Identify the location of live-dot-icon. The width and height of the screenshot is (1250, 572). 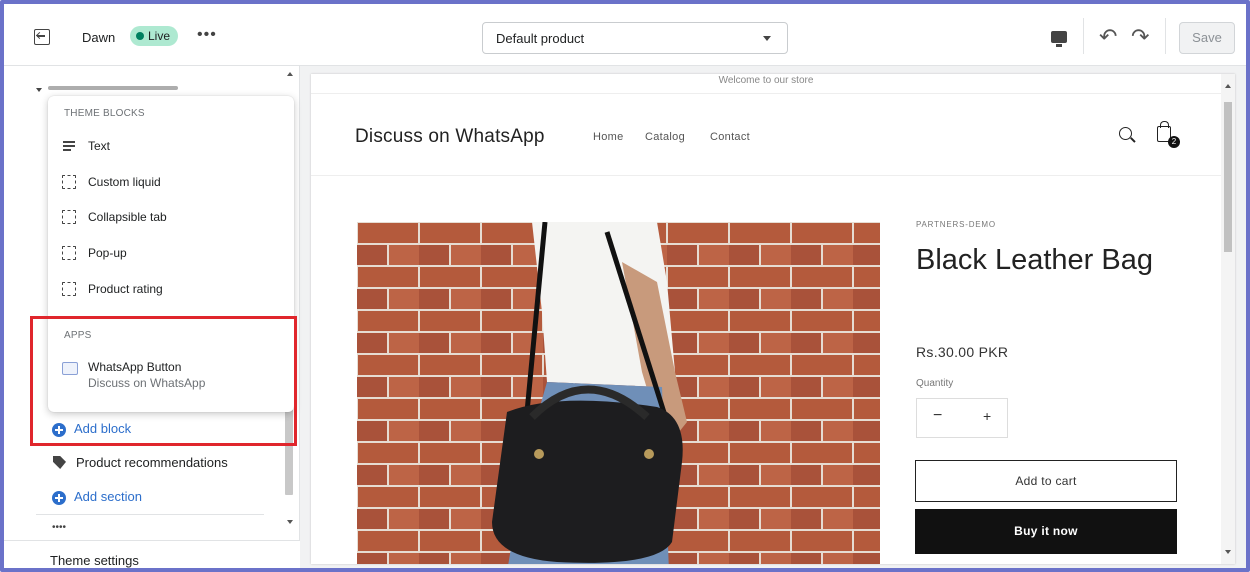
(140, 36).